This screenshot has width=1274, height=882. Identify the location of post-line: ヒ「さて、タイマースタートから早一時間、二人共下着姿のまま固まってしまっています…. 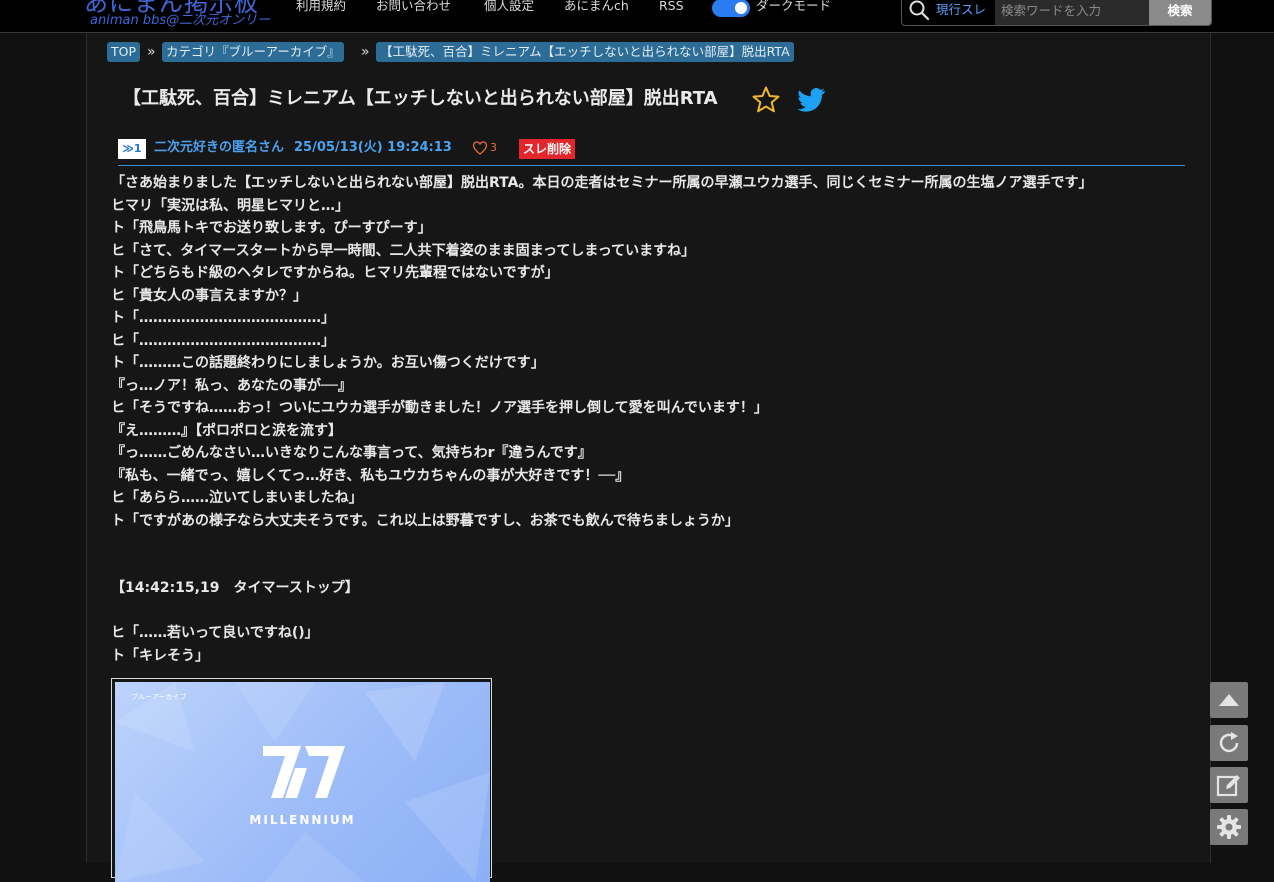
(403, 250).